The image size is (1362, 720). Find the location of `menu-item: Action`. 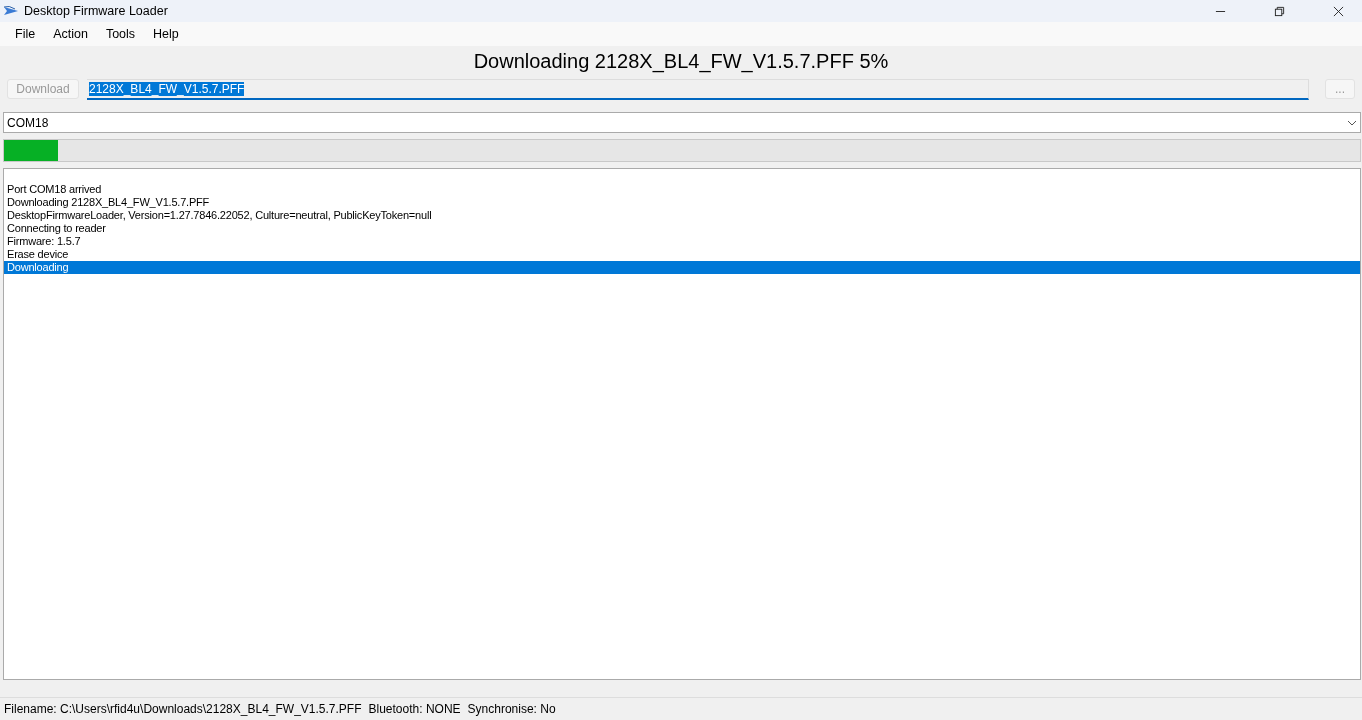

menu-item: Action is located at coordinates (70, 34).